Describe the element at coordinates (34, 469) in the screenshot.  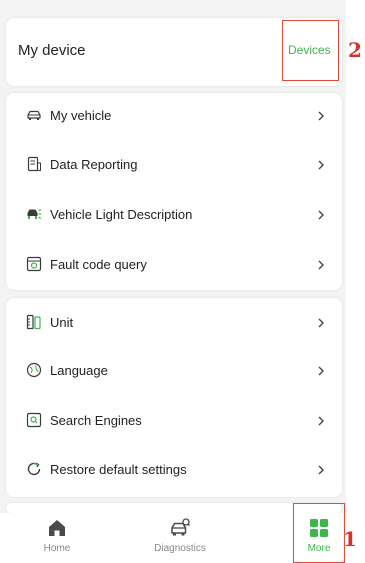
I see `restore-icon` at that location.